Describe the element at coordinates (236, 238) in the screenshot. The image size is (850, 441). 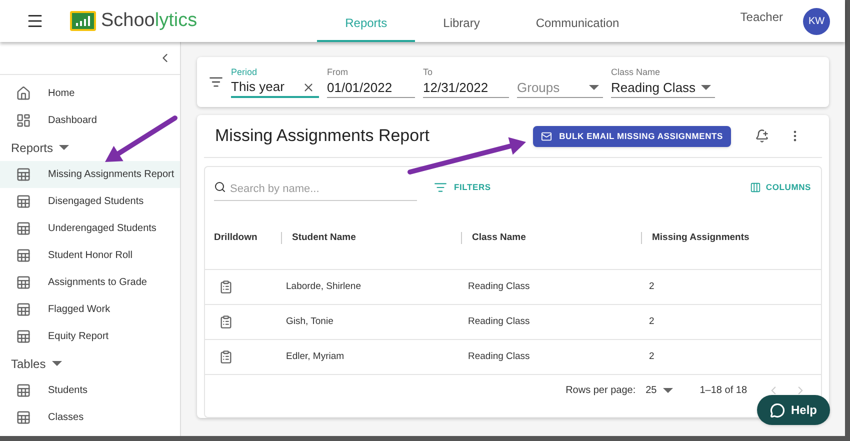
I see `column-header: Drilldown` at that location.